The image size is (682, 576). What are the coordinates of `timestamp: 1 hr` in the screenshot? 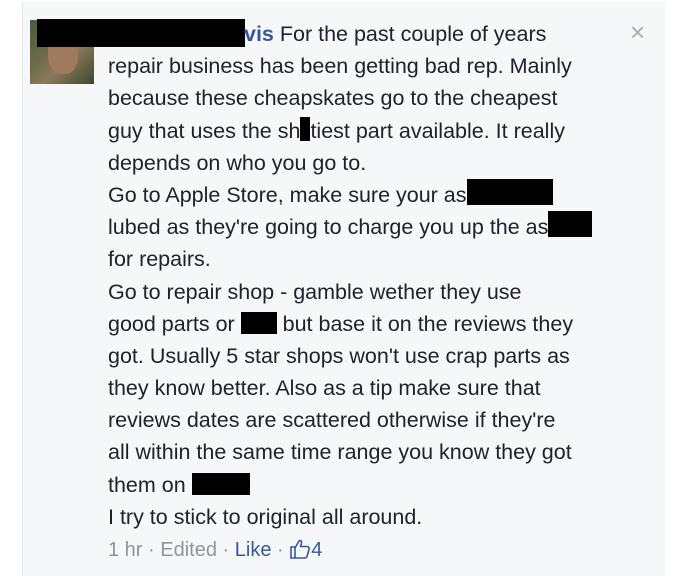 It's located at (125, 550).